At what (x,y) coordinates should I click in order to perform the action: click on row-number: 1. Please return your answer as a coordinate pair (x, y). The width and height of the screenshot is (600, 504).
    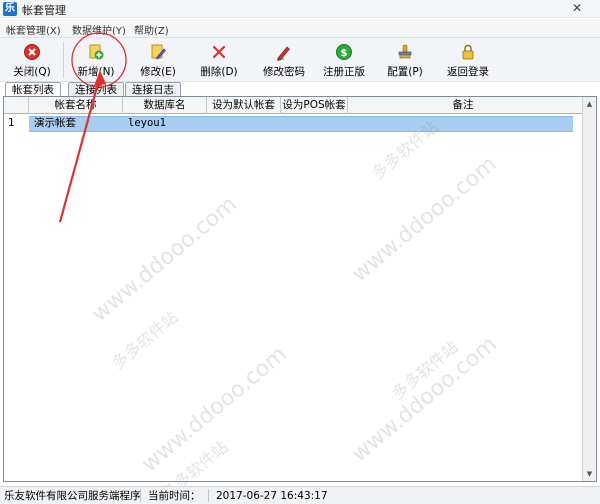
    Looking at the image, I should click on (11, 123).